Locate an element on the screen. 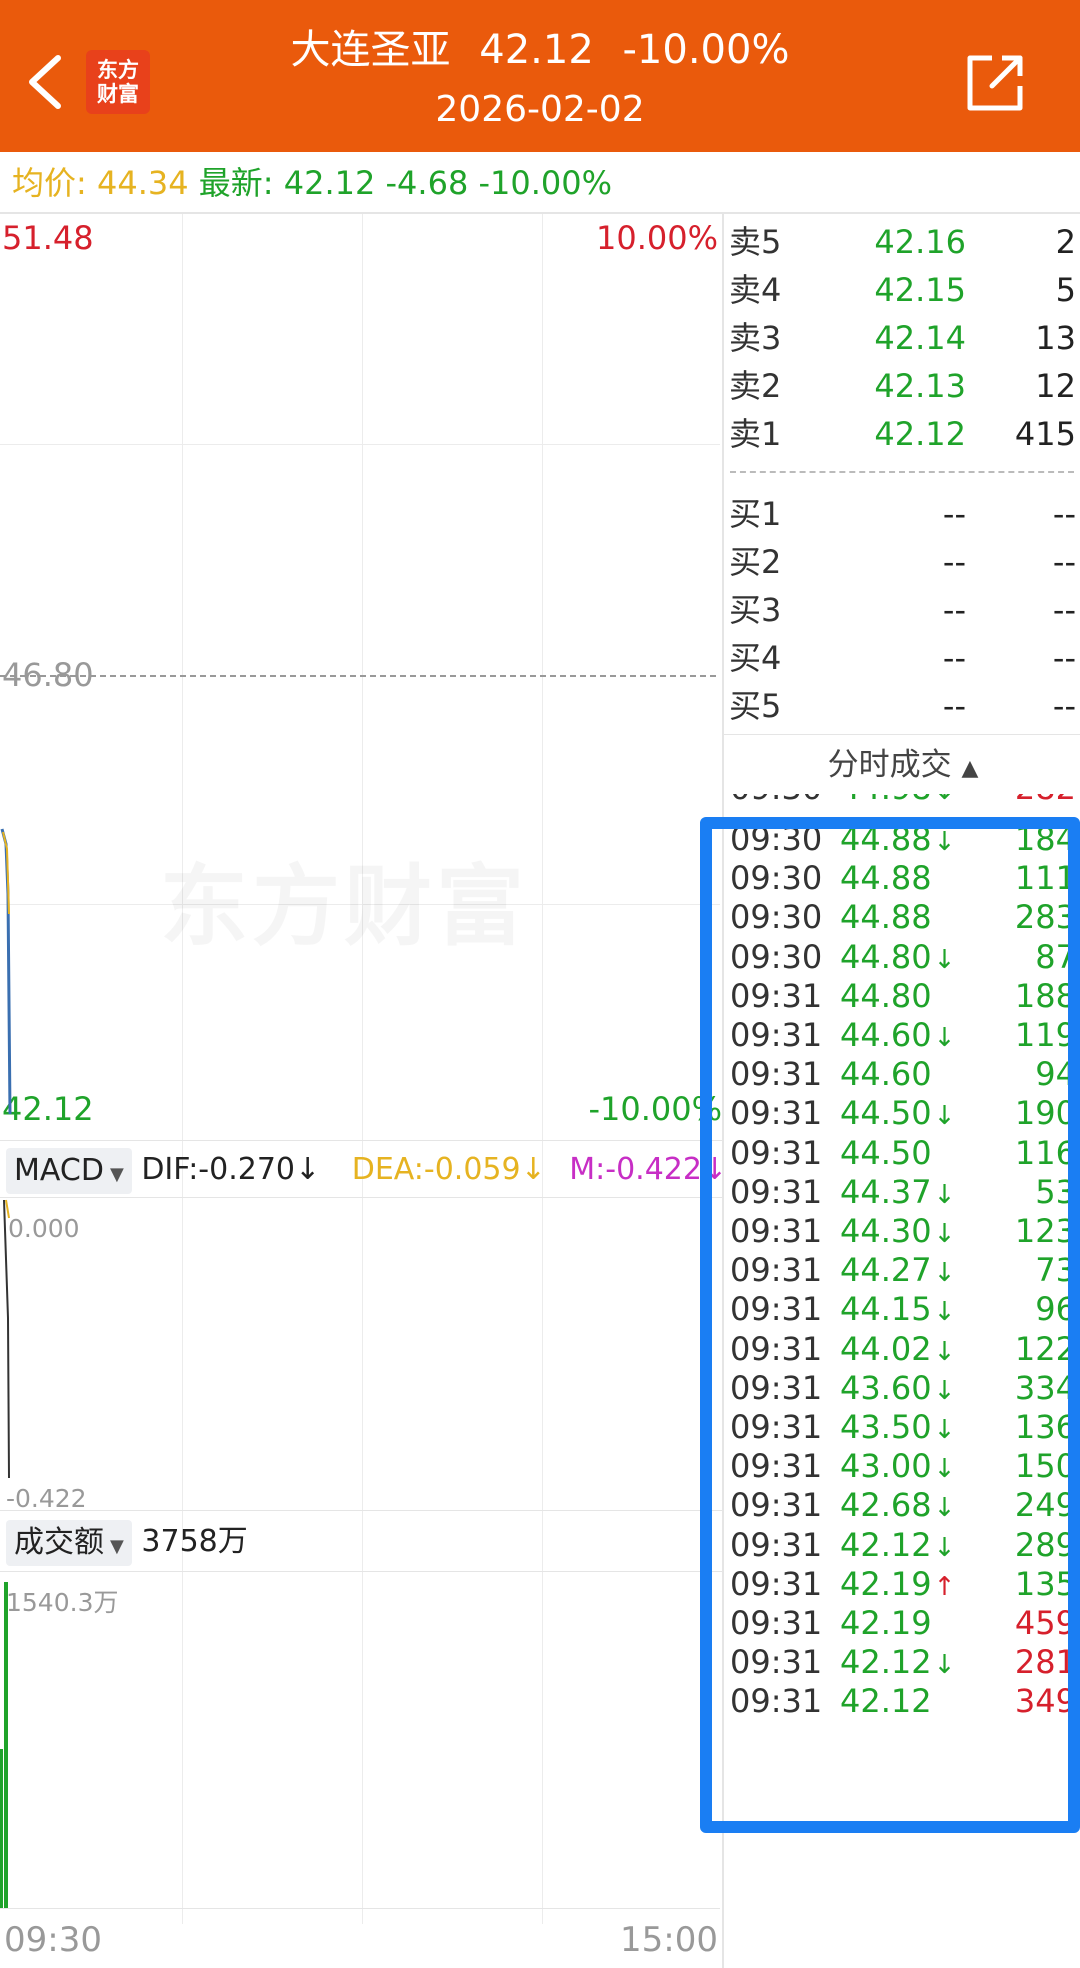  tick-price-value: 44.02 is located at coordinates (886, 1348).